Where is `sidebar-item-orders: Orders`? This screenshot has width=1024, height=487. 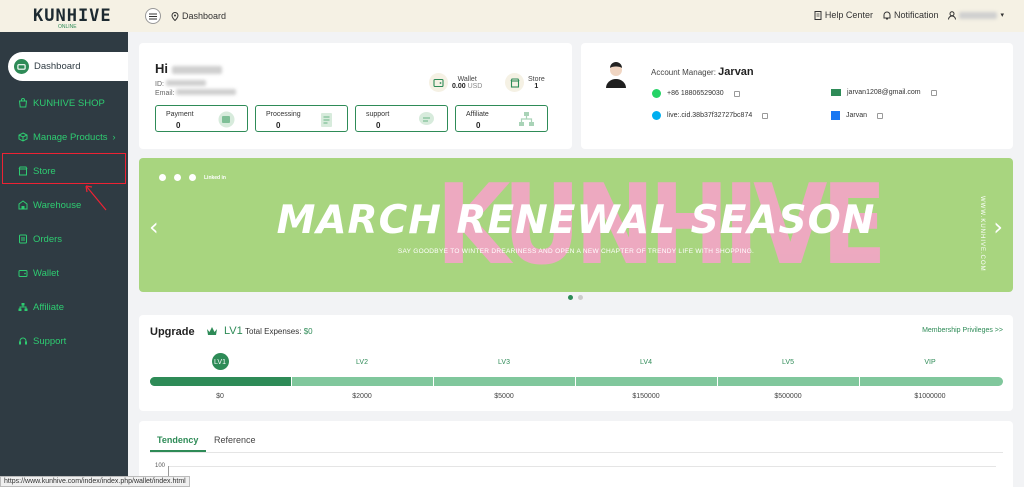 sidebar-item-orders: Orders is located at coordinates (64, 239).